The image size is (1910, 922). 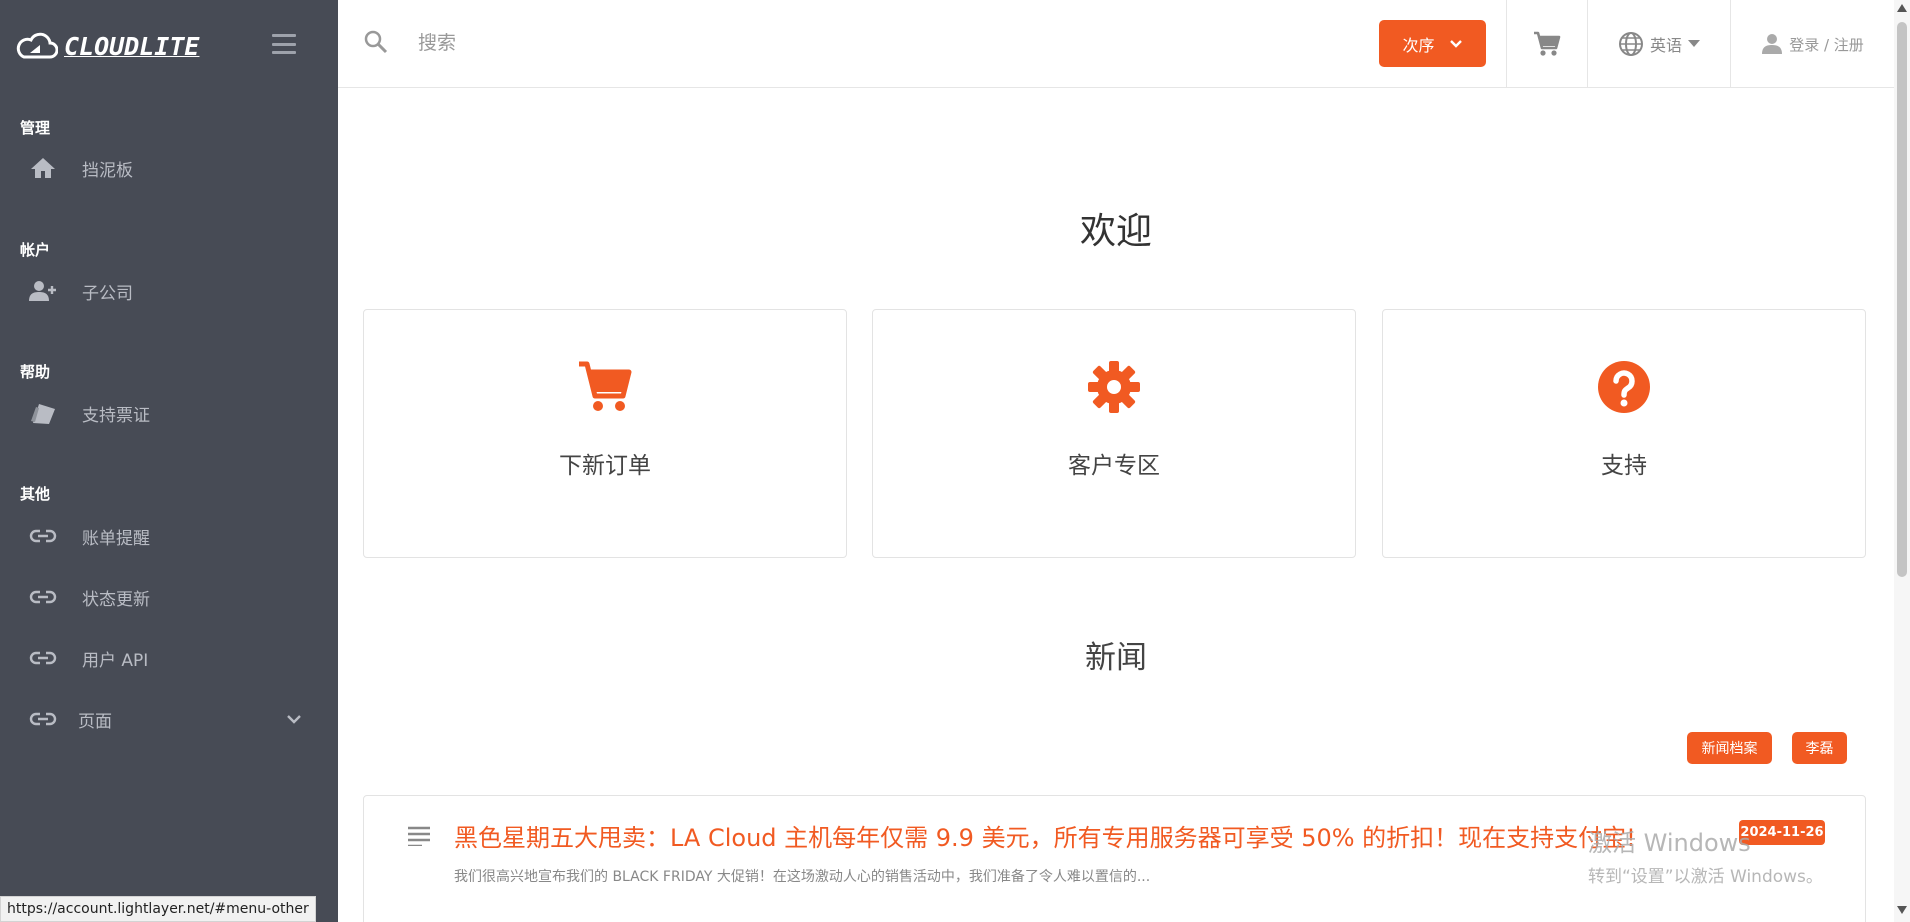 What do you see at coordinates (1729, 748) in the screenshot?
I see `news-archive-button: 新闻档案` at bounding box center [1729, 748].